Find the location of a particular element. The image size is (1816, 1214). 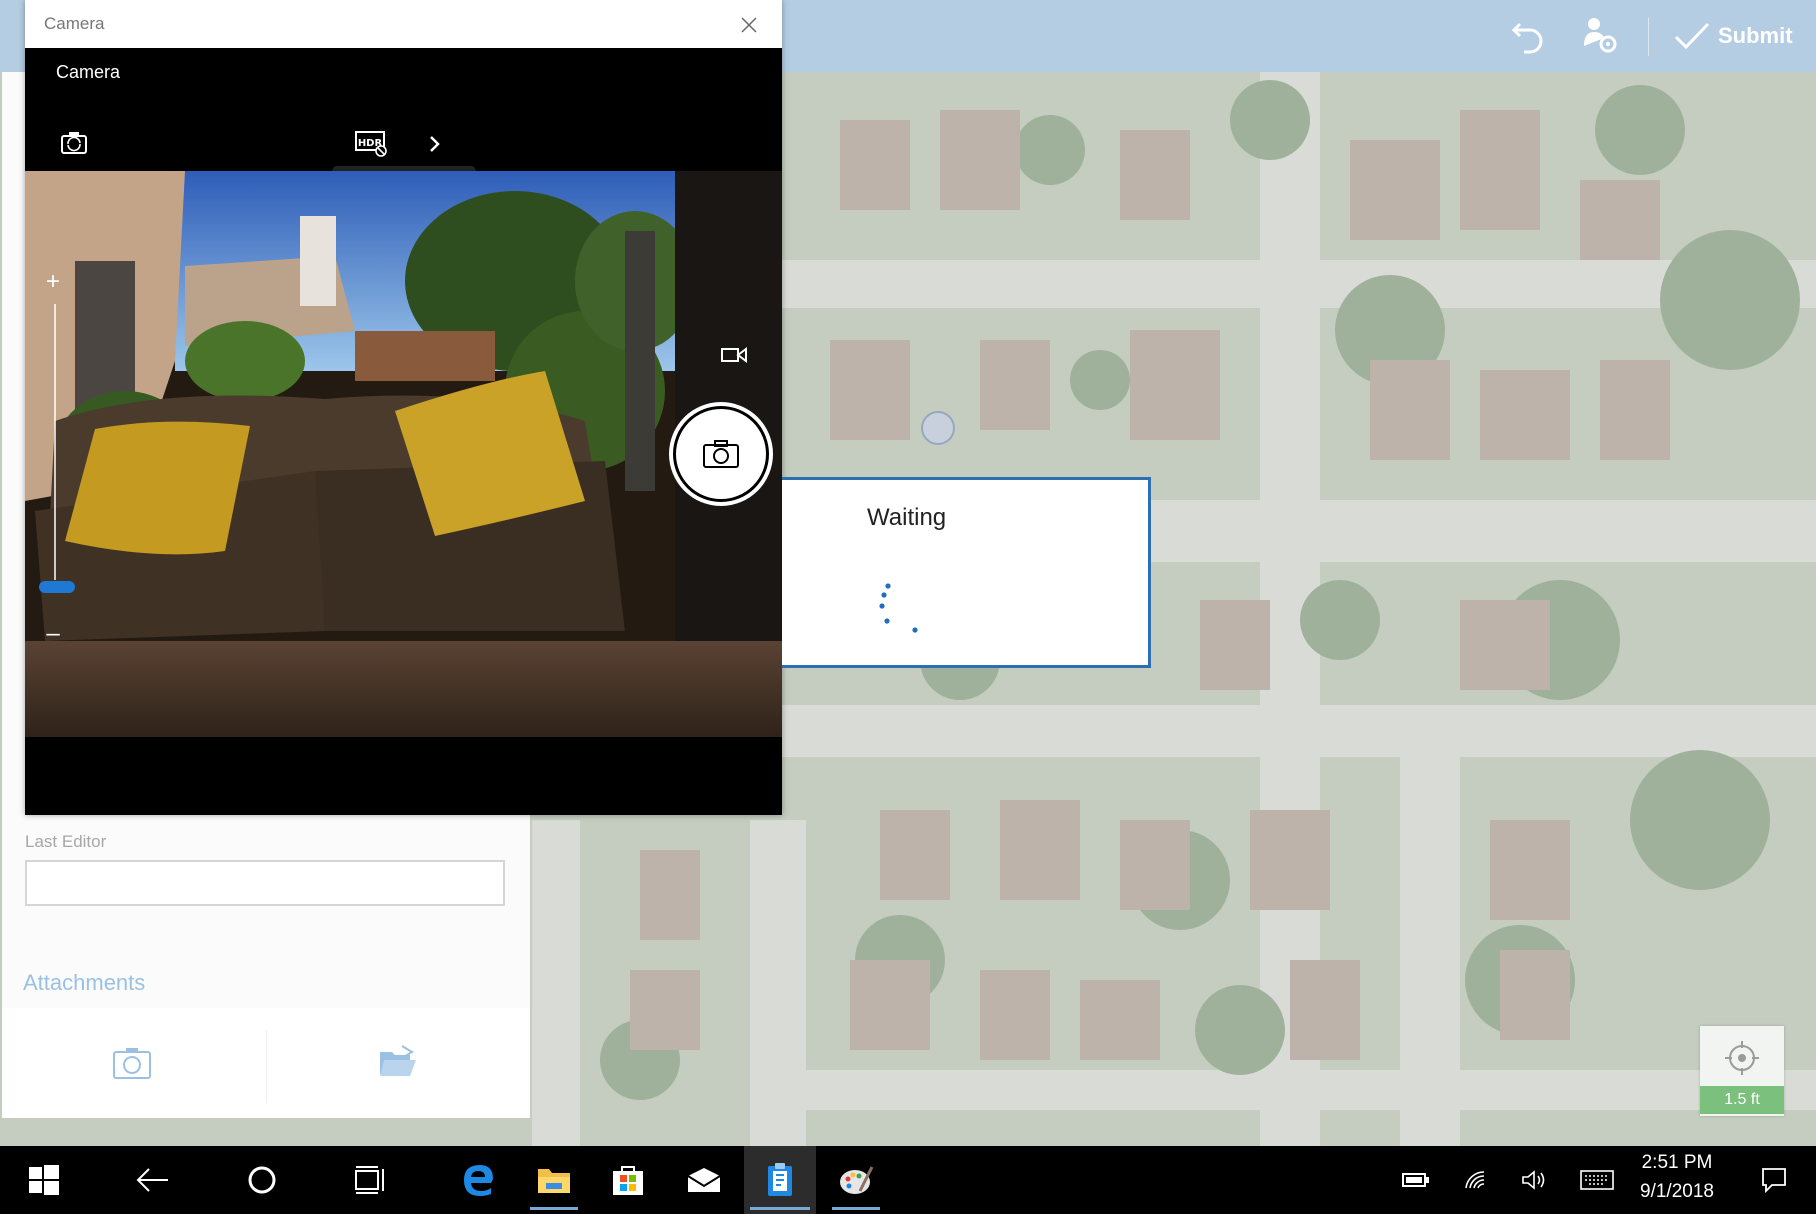

switch-camera-button is located at coordinates (74, 143).